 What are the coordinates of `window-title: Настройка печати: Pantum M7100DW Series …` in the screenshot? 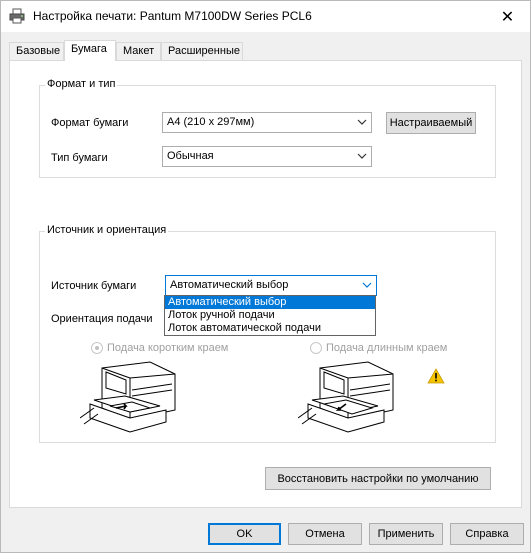 It's located at (172, 16).